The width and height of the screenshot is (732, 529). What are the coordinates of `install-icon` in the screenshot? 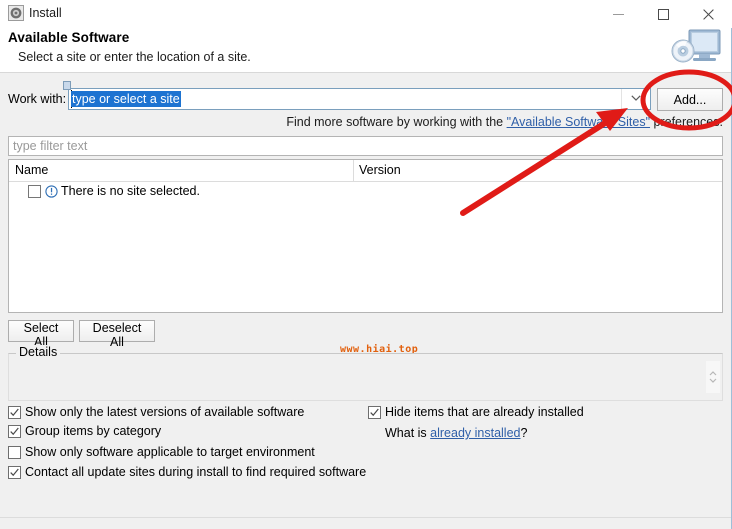 It's located at (16, 13).